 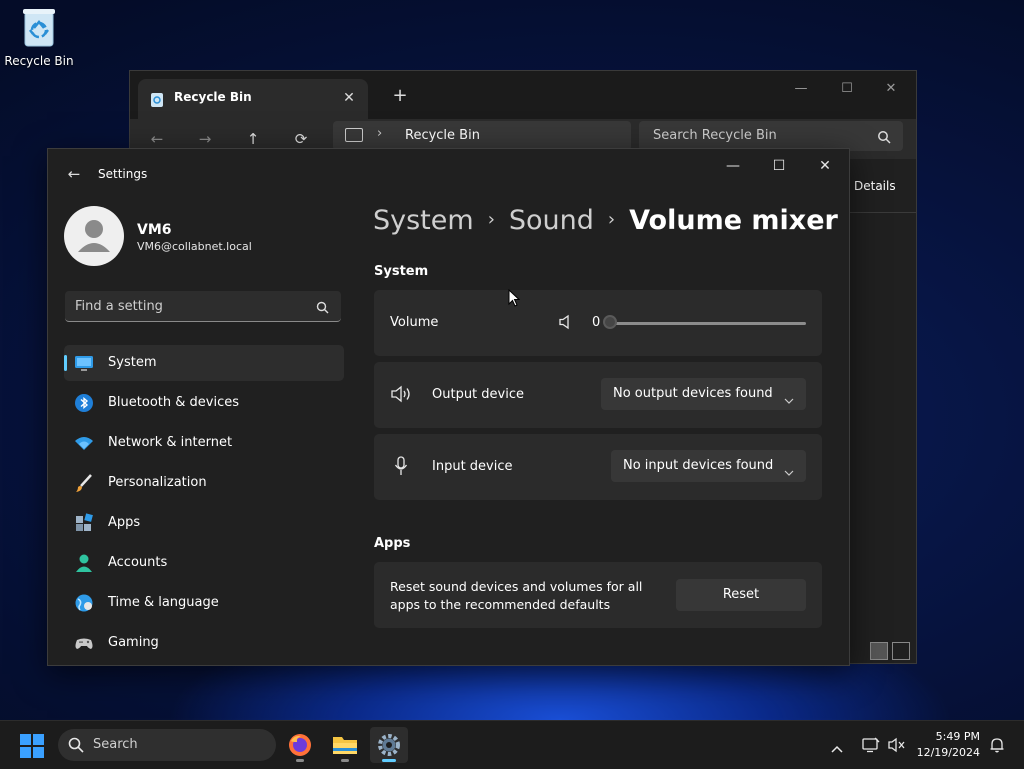 What do you see at coordinates (204, 563) in the screenshot?
I see `nav-item-accounts: Accounts` at bounding box center [204, 563].